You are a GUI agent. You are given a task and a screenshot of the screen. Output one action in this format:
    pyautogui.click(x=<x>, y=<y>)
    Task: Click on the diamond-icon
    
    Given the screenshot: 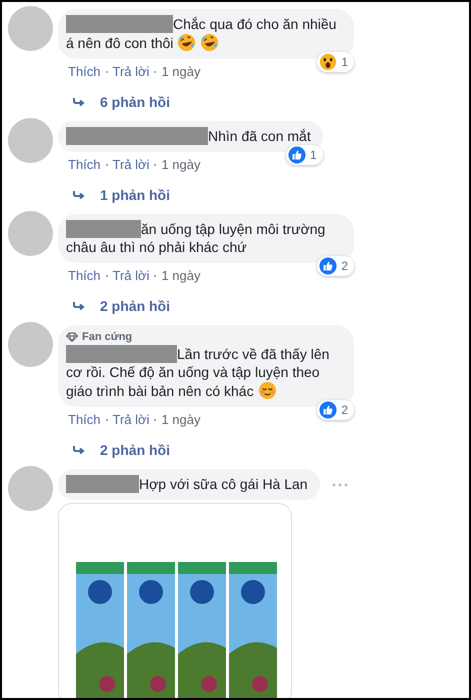 What is the action you would take?
    pyautogui.click(x=72, y=337)
    